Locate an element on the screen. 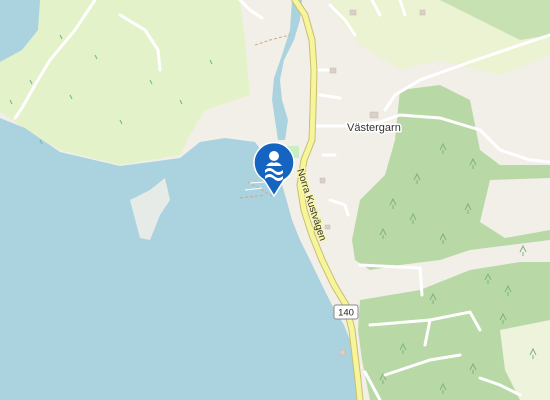  svg-text: 140 is located at coordinates (346, 313).